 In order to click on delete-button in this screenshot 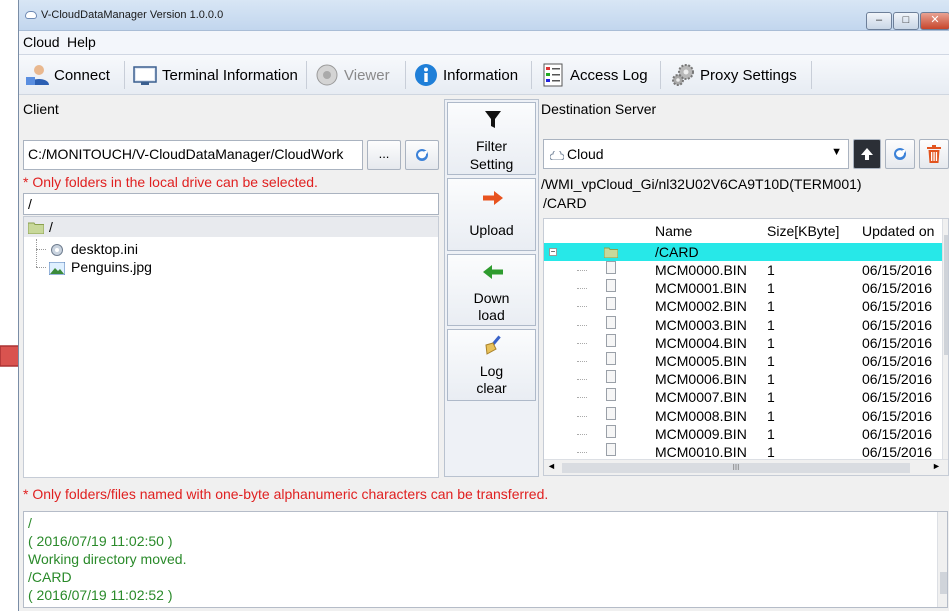, I will do `click(934, 154)`.